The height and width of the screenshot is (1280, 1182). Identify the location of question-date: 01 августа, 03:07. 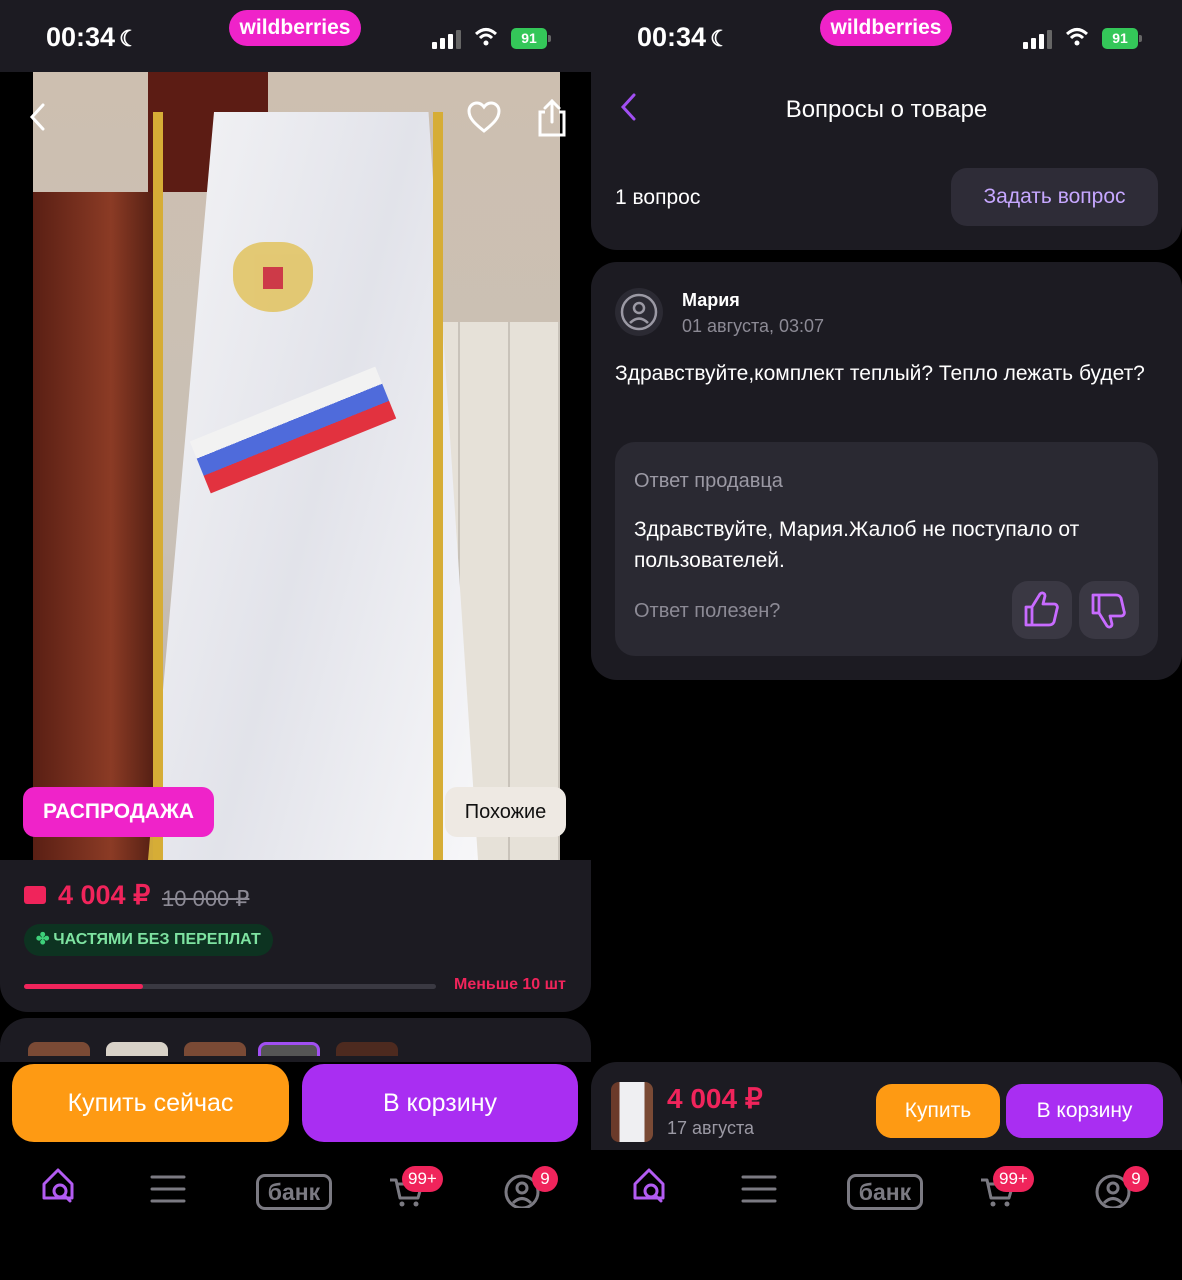
(753, 326).